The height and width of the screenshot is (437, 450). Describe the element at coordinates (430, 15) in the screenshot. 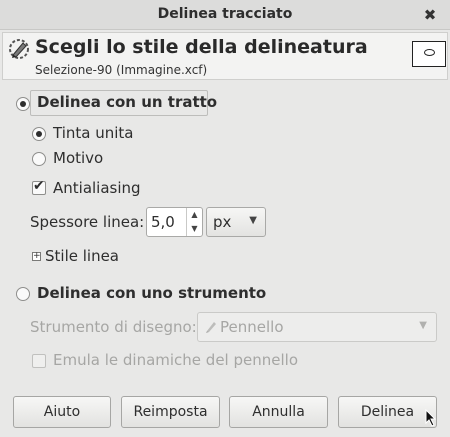

I see `close-icon: ✖` at that location.